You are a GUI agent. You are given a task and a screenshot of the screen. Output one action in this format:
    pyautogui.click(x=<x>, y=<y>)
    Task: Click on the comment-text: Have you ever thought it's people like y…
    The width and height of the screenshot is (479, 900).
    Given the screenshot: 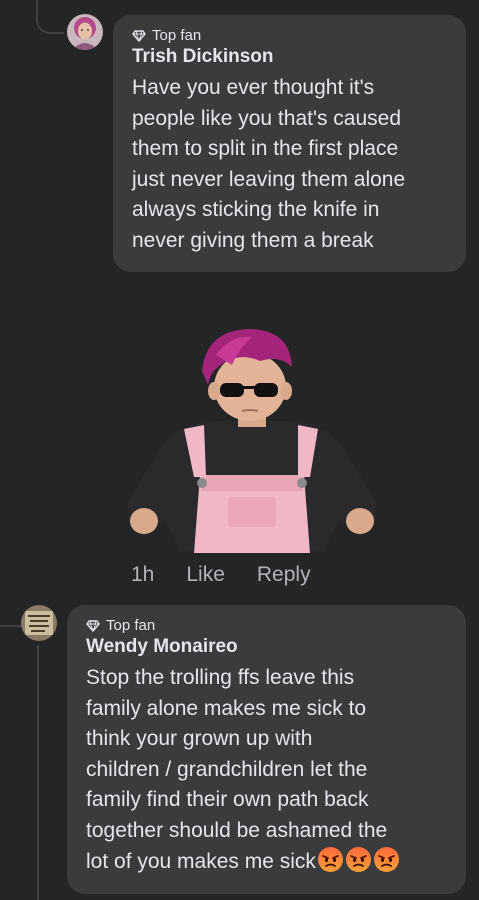 What is the action you would take?
    pyautogui.click(x=291, y=164)
    